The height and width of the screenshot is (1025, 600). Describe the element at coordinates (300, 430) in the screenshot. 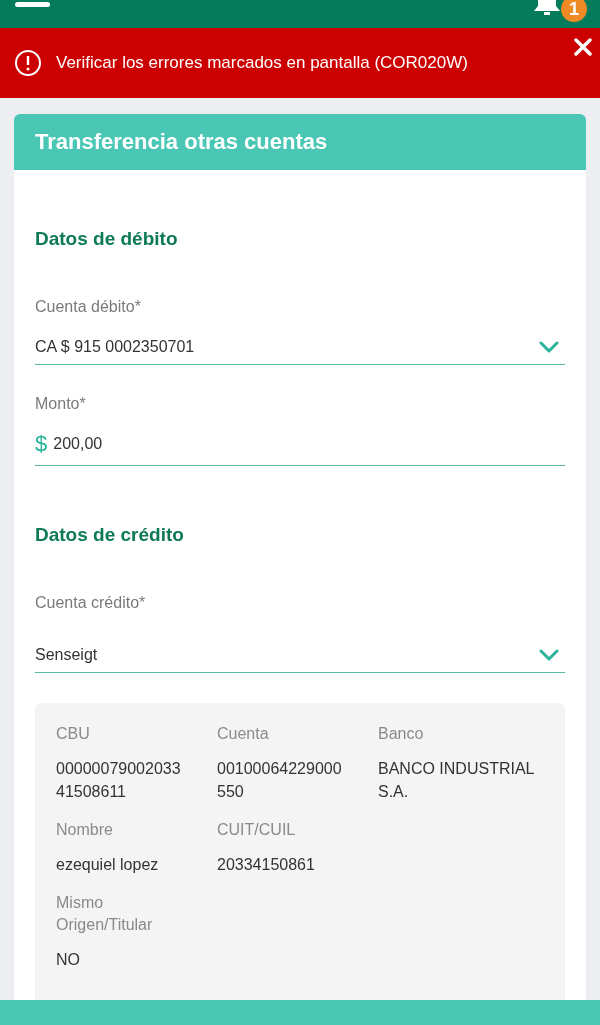

I see `amount-field: Monto* $ 200,00` at that location.